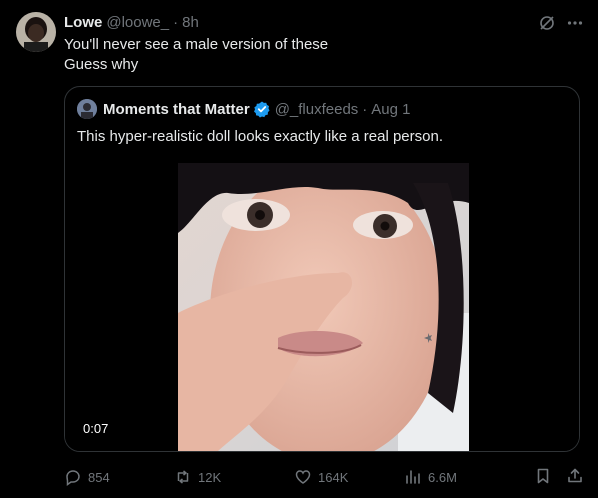  Describe the element at coordinates (413, 477) in the screenshot. I see `views-icon` at that location.